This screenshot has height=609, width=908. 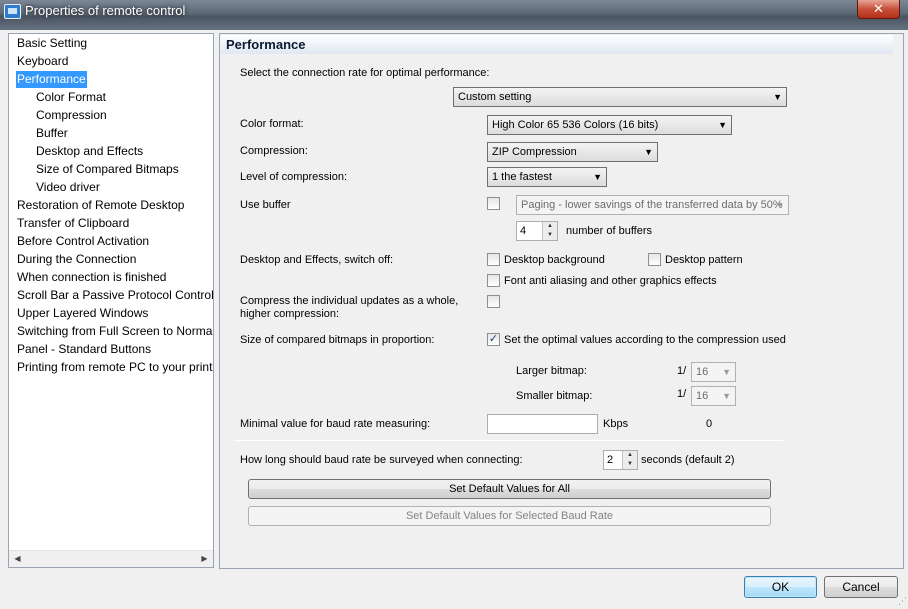 What do you see at coordinates (493, 301) in the screenshot?
I see `compress-whole-checkbox` at bounding box center [493, 301].